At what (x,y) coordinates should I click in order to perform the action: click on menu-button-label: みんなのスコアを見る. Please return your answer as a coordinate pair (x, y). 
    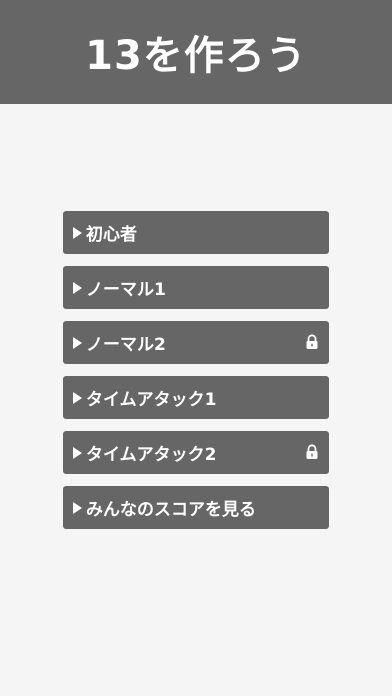
    Looking at the image, I should click on (171, 510).